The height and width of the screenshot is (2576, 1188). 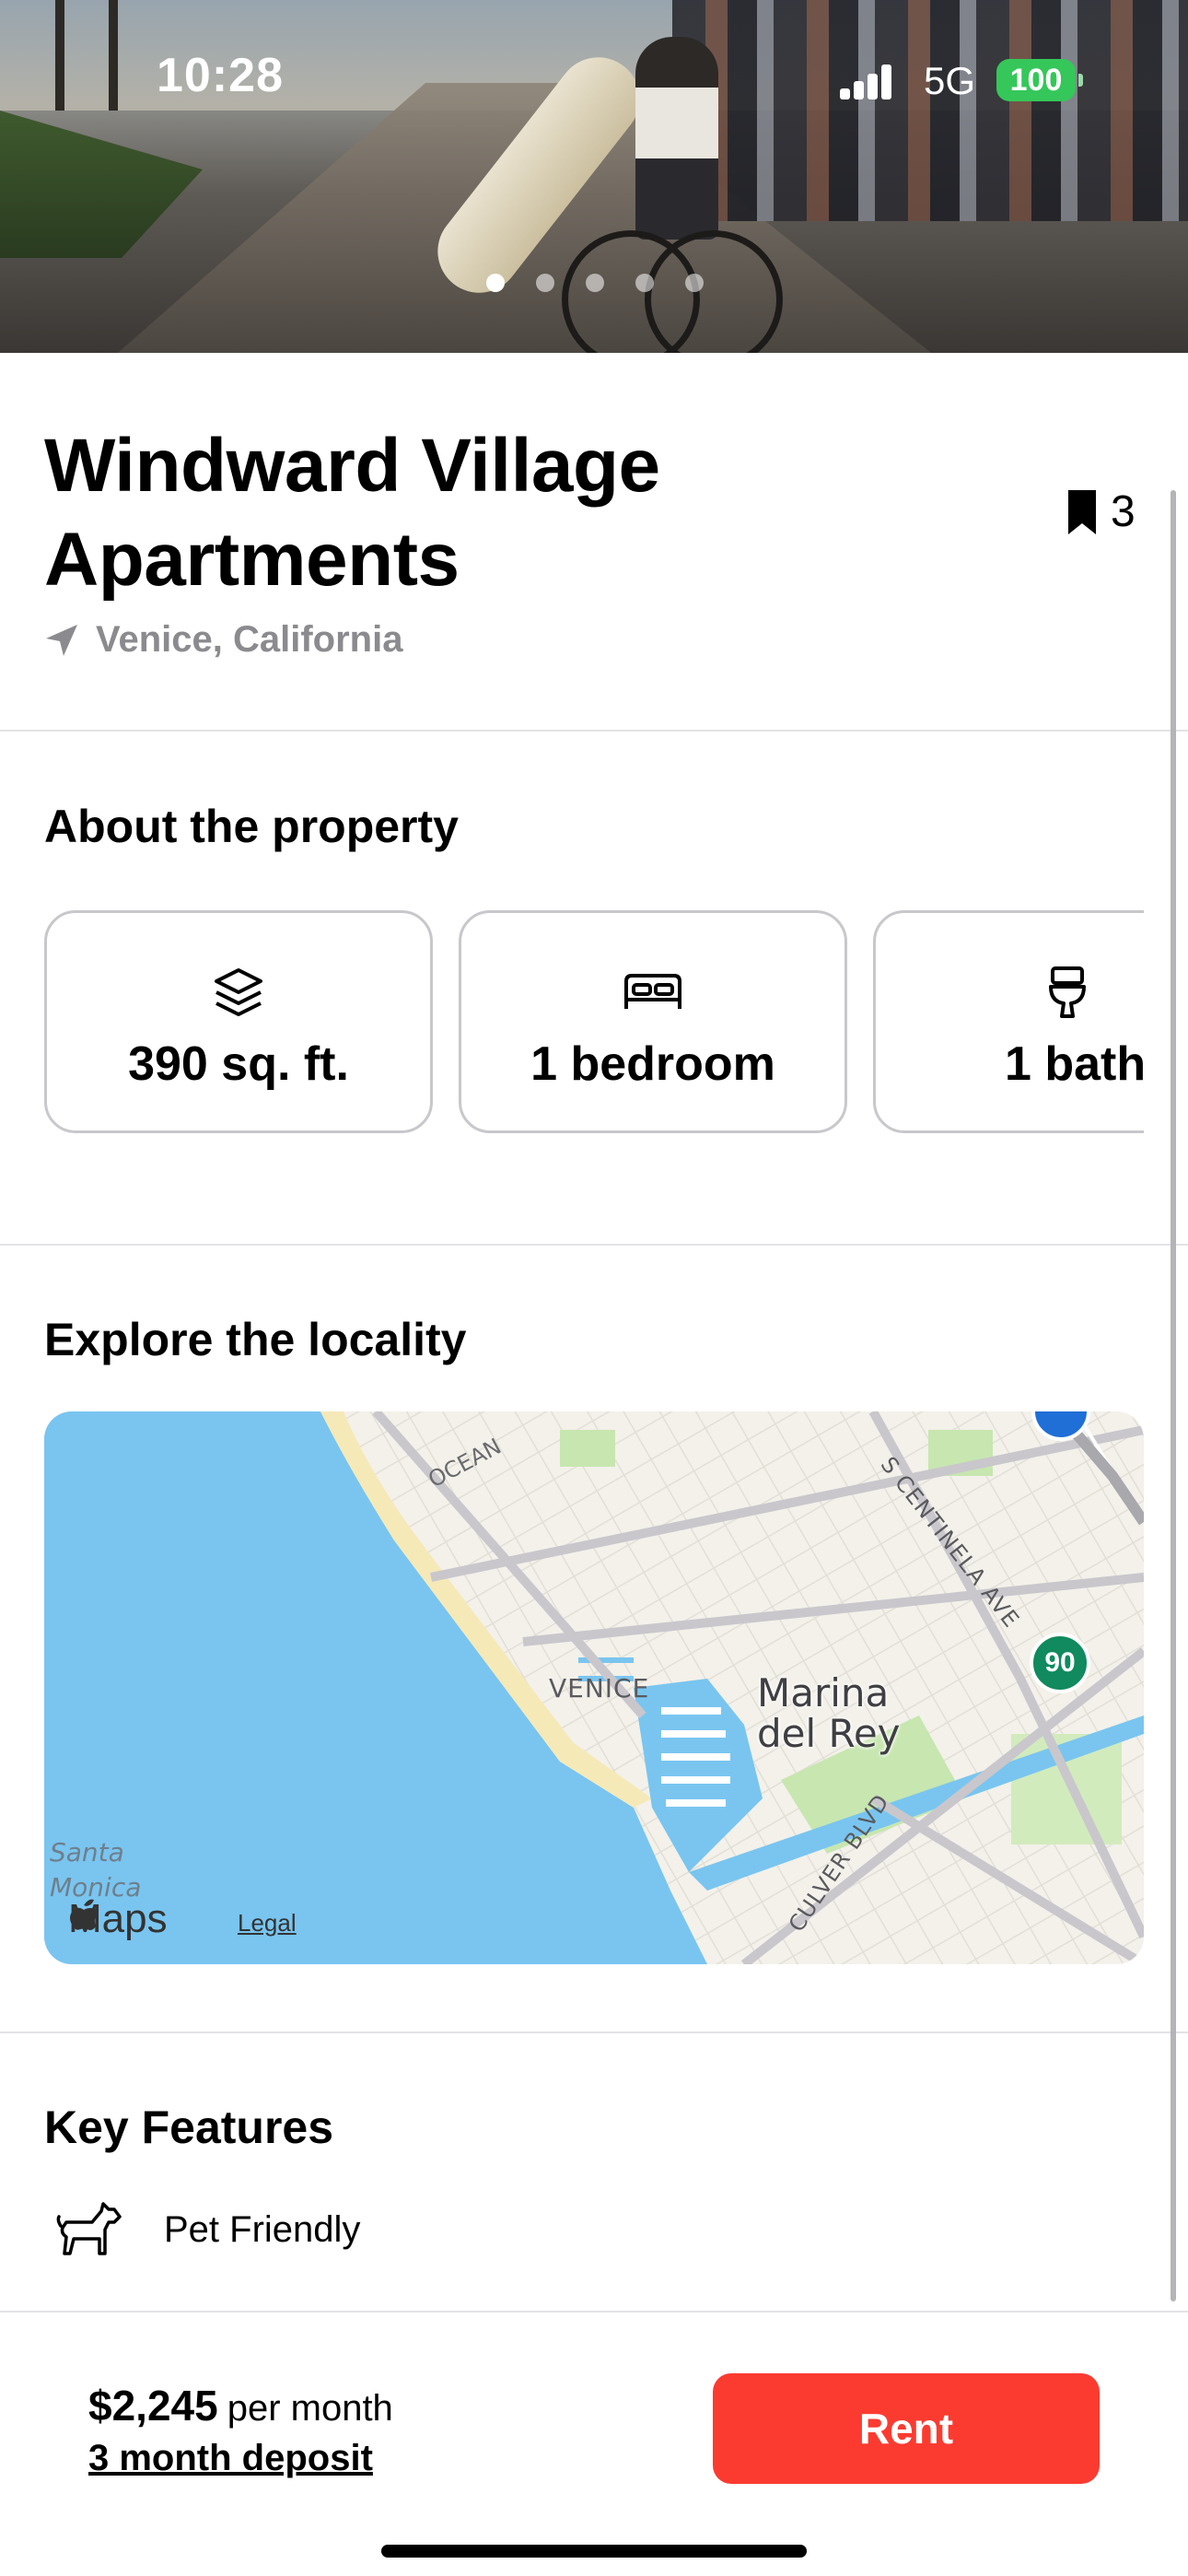 I want to click on map-label-line: del Rey, so click(x=829, y=1733).